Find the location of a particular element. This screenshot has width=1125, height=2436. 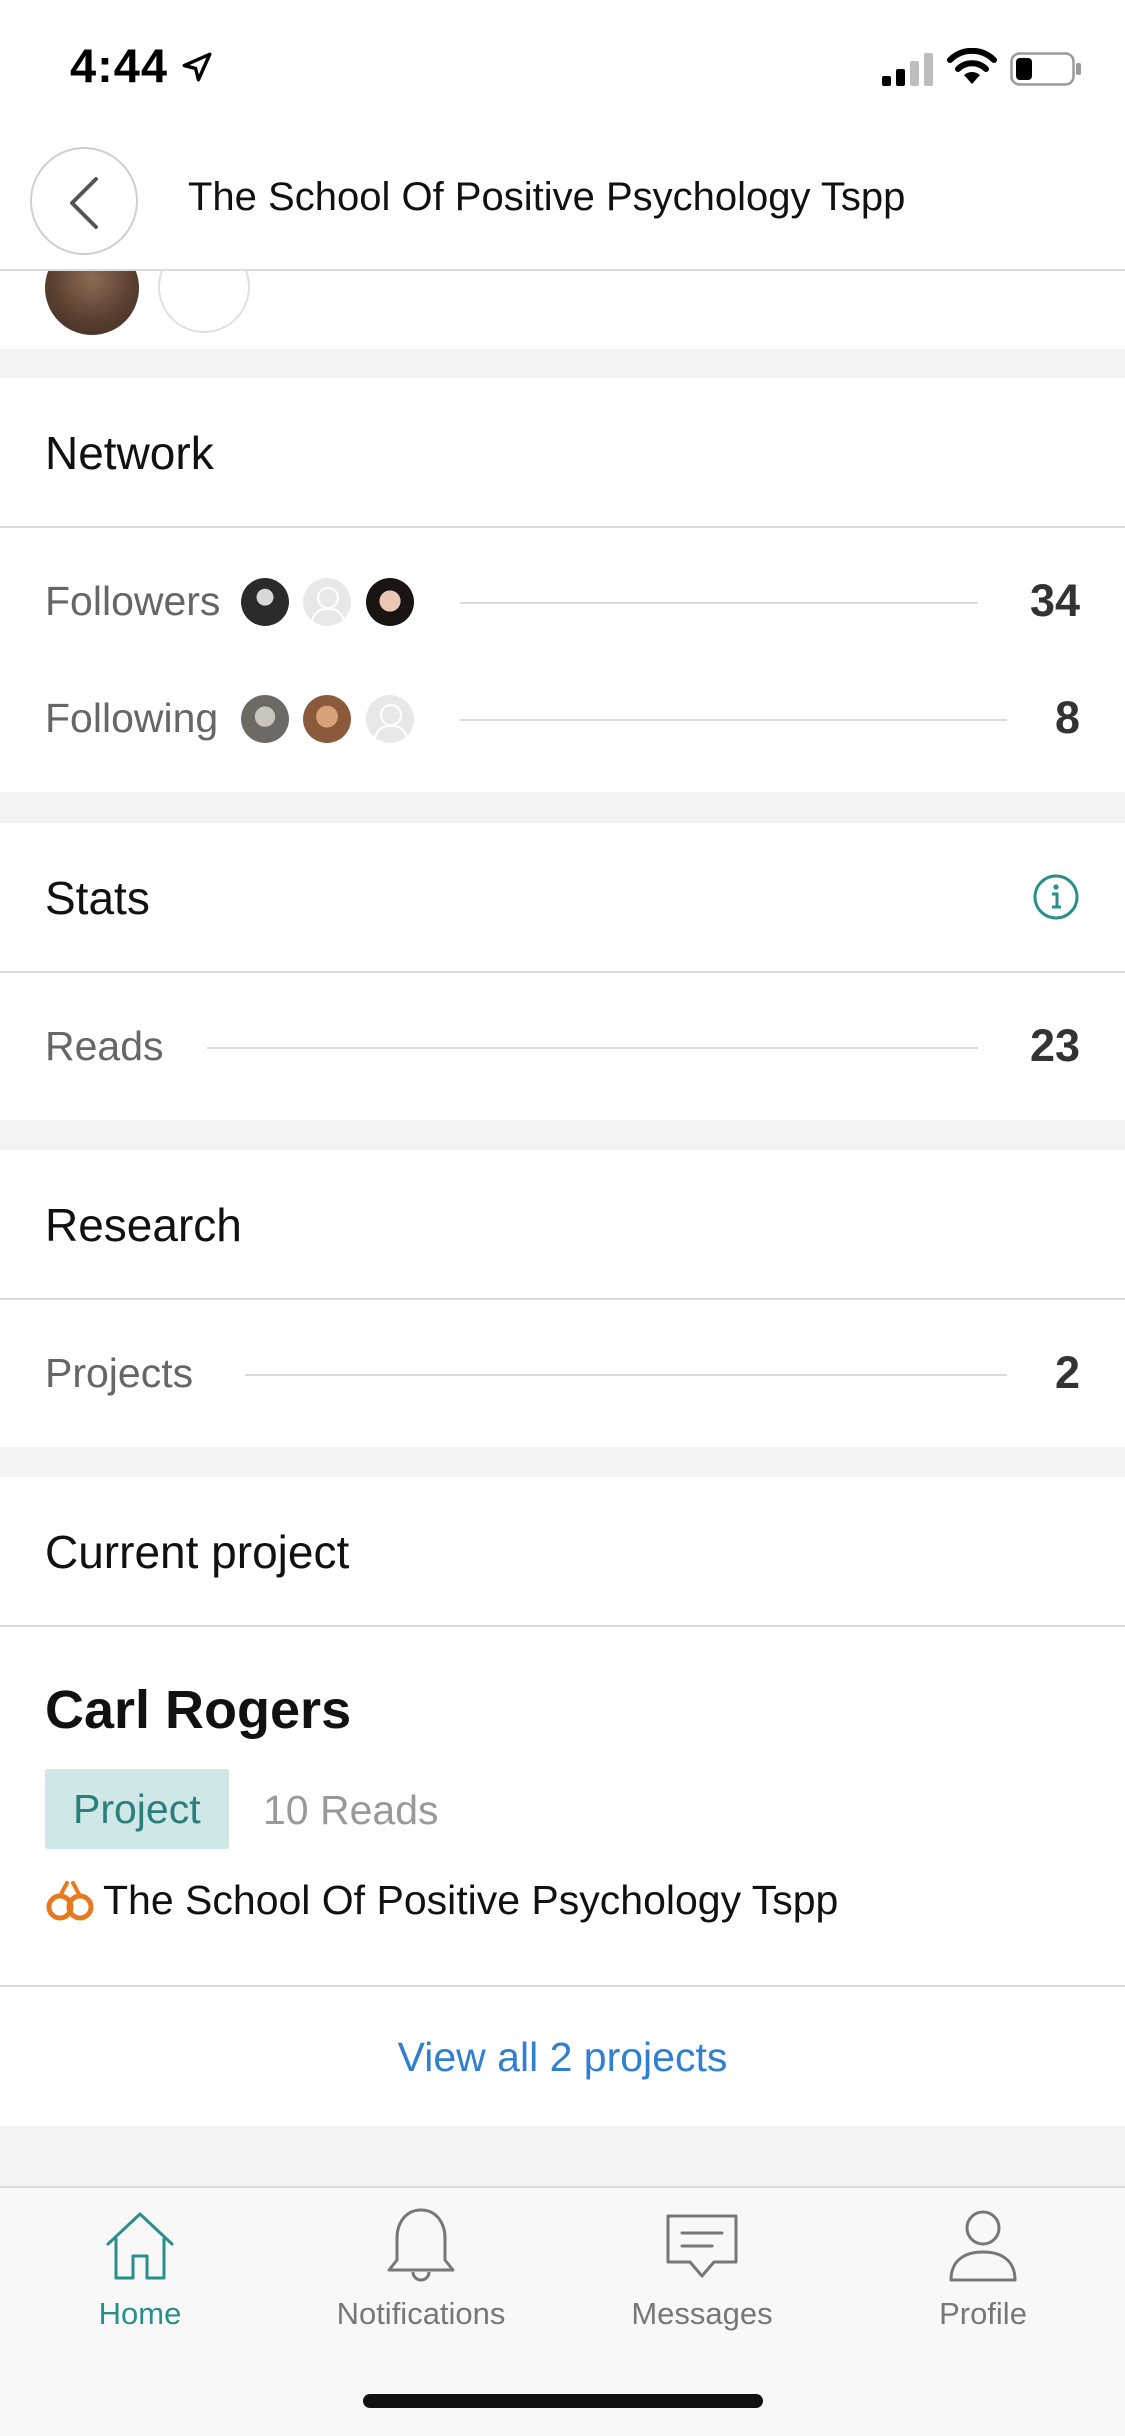

reads-count: 23 is located at coordinates (1054, 1045).